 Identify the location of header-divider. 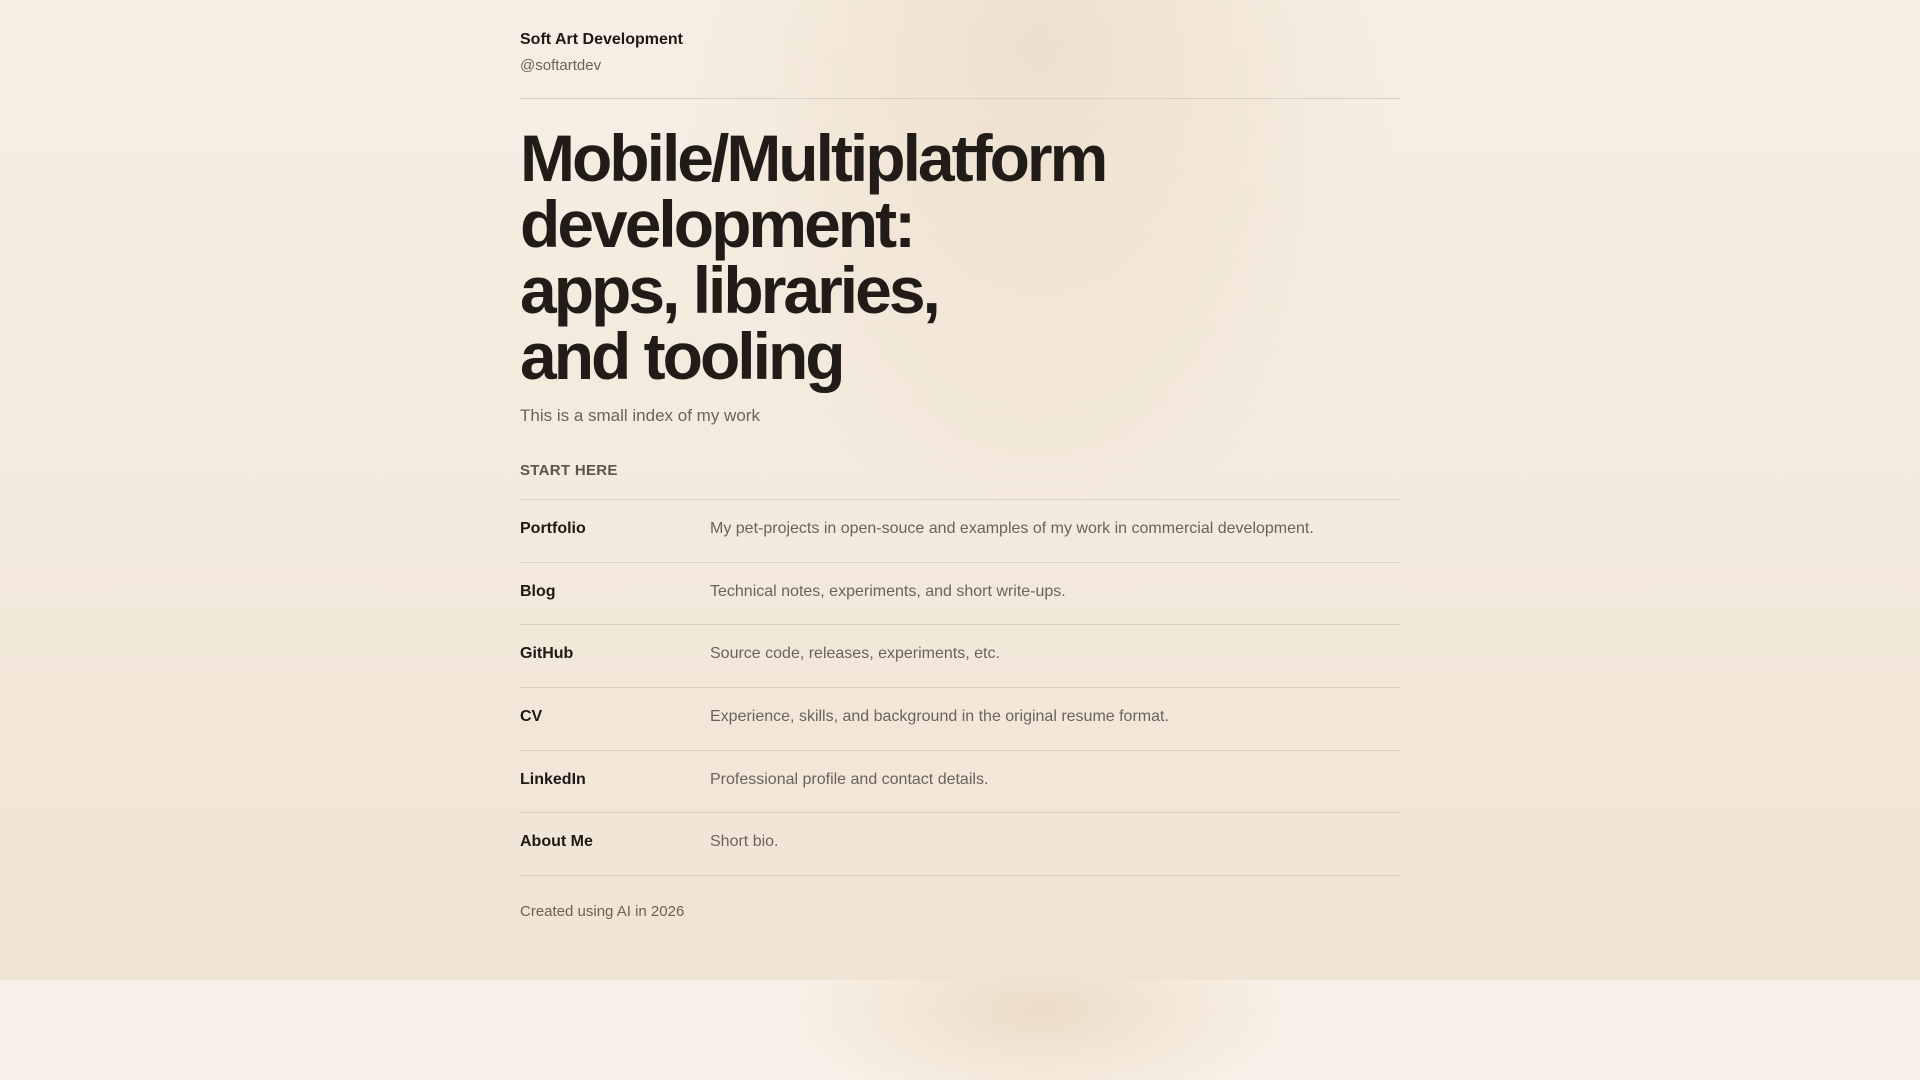
(960, 98).